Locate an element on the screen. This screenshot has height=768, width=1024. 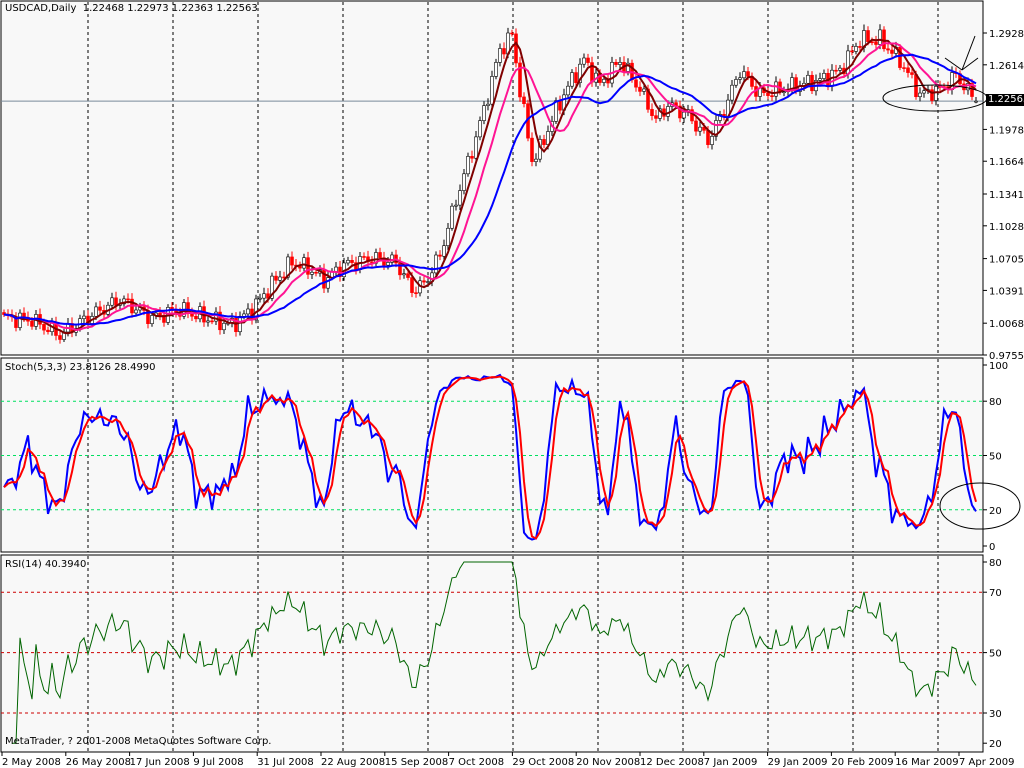
rsi-tick-label: 30 is located at coordinates (995, 714).